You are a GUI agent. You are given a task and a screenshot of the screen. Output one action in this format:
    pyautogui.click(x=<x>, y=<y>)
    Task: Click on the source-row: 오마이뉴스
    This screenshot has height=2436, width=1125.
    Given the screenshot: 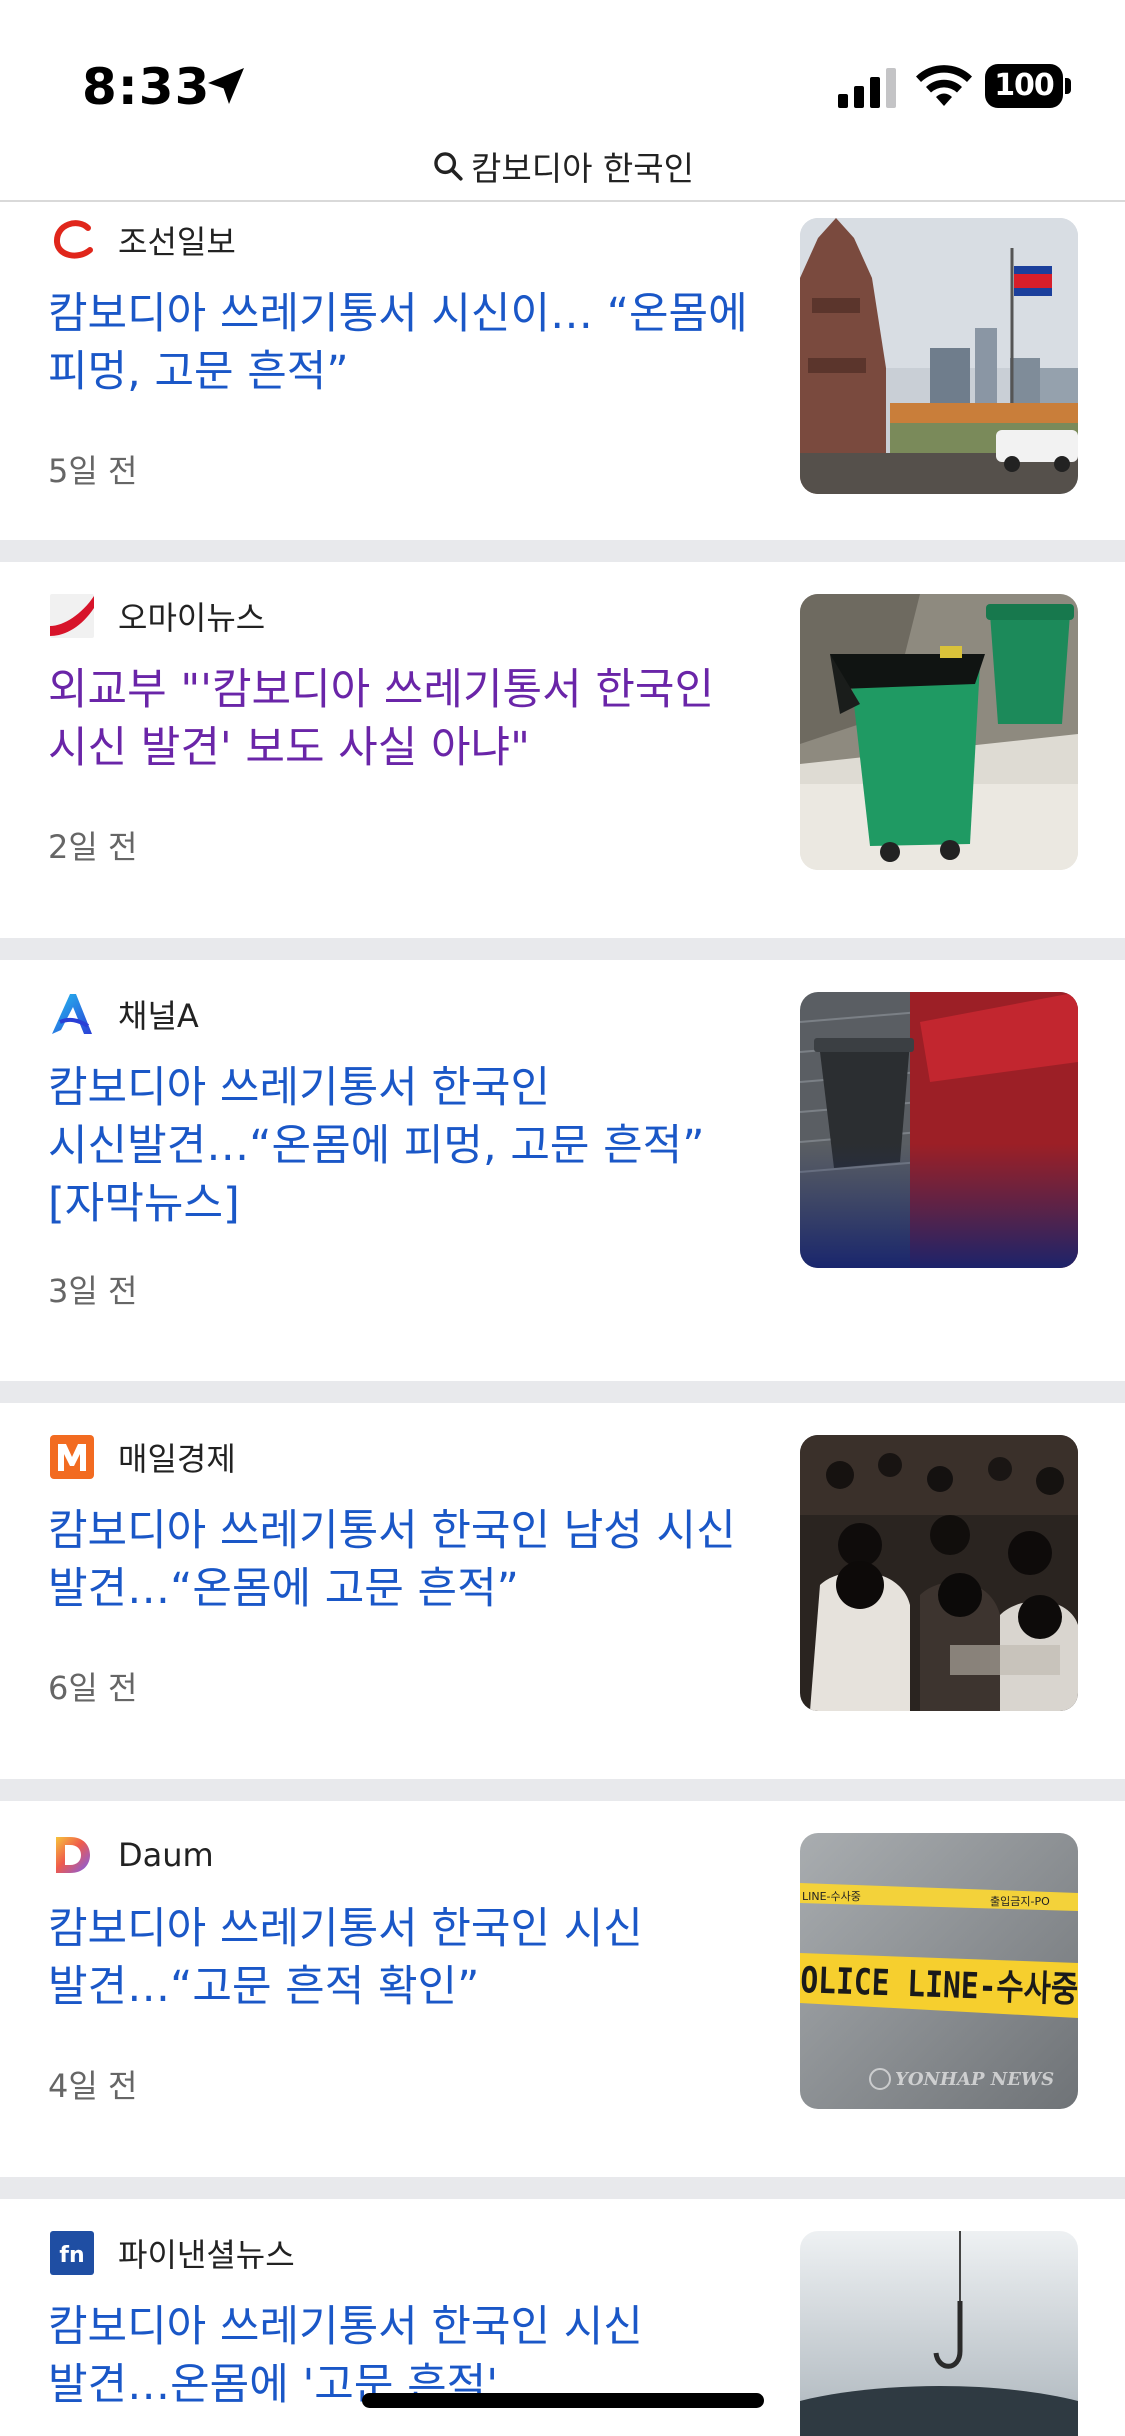 What is the action you would take?
    pyautogui.click(x=156, y=616)
    